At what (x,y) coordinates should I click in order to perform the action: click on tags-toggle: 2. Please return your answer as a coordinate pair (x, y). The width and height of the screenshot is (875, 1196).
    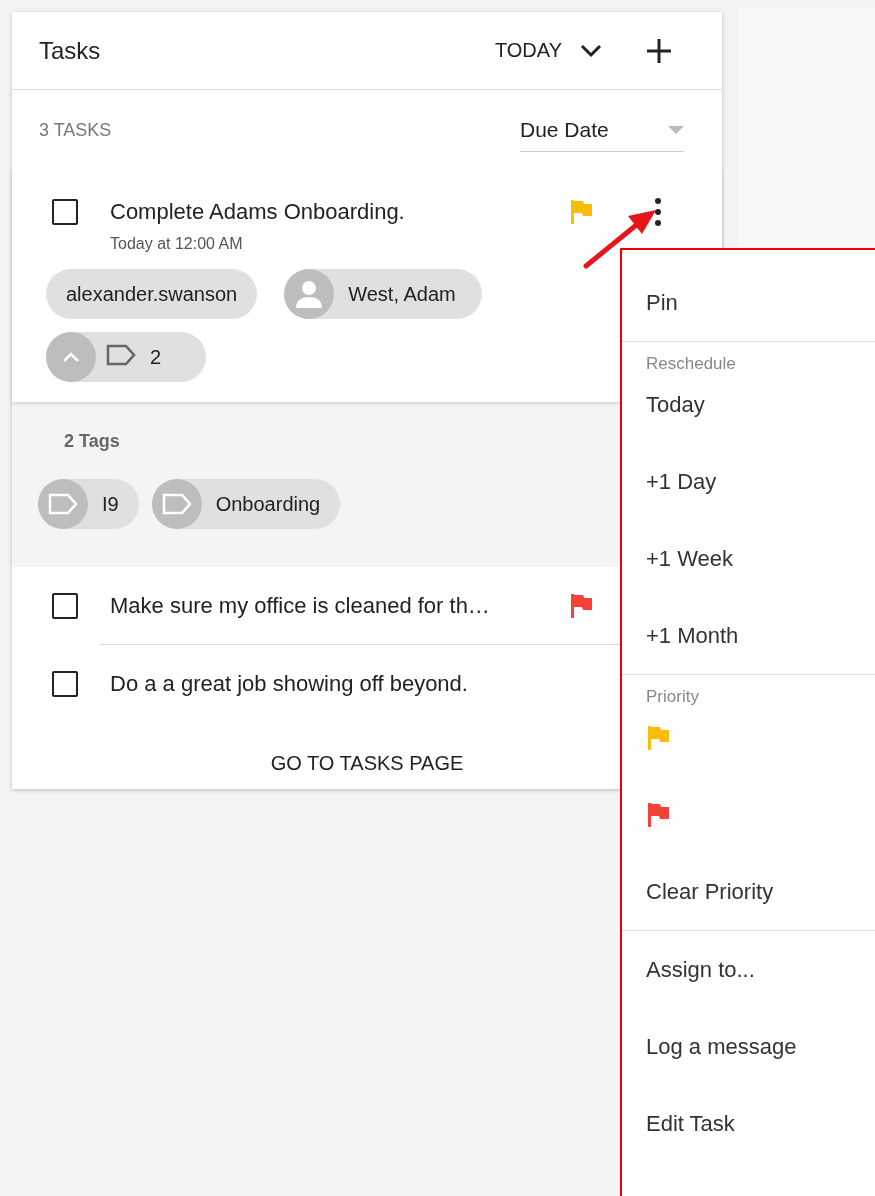
    Looking at the image, I should click on (126, 357).